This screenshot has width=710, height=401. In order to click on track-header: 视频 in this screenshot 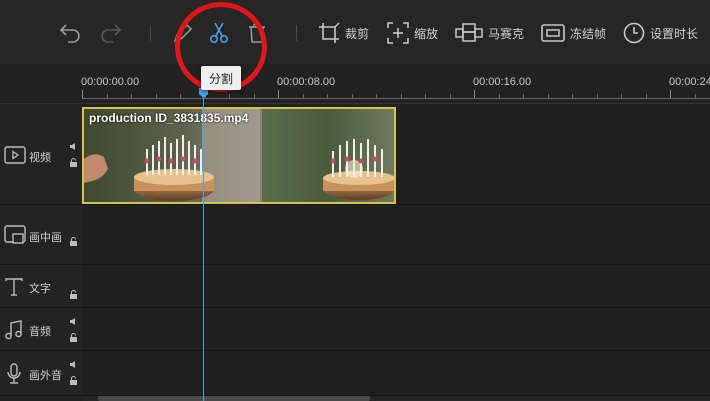, I will do `click(40, 154)`.